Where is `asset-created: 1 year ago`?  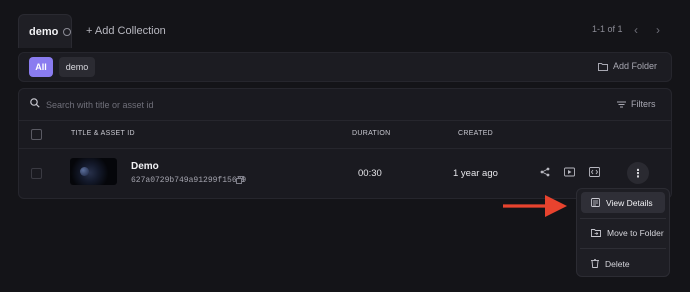
asset-created: 1 year ago is located at coordinates (475, 173).